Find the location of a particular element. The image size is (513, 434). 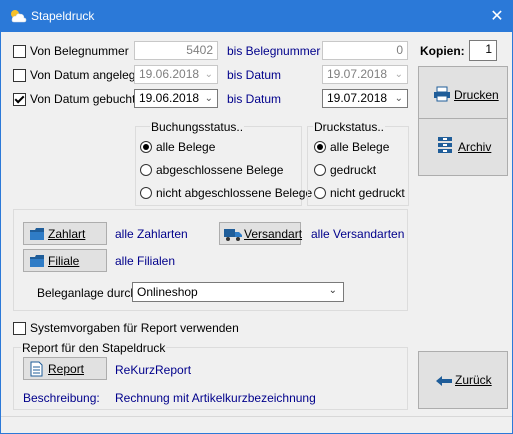

datum-angelegt-to-picker: 19.07.2018 ⌄ is located at coordinates (365, 74).